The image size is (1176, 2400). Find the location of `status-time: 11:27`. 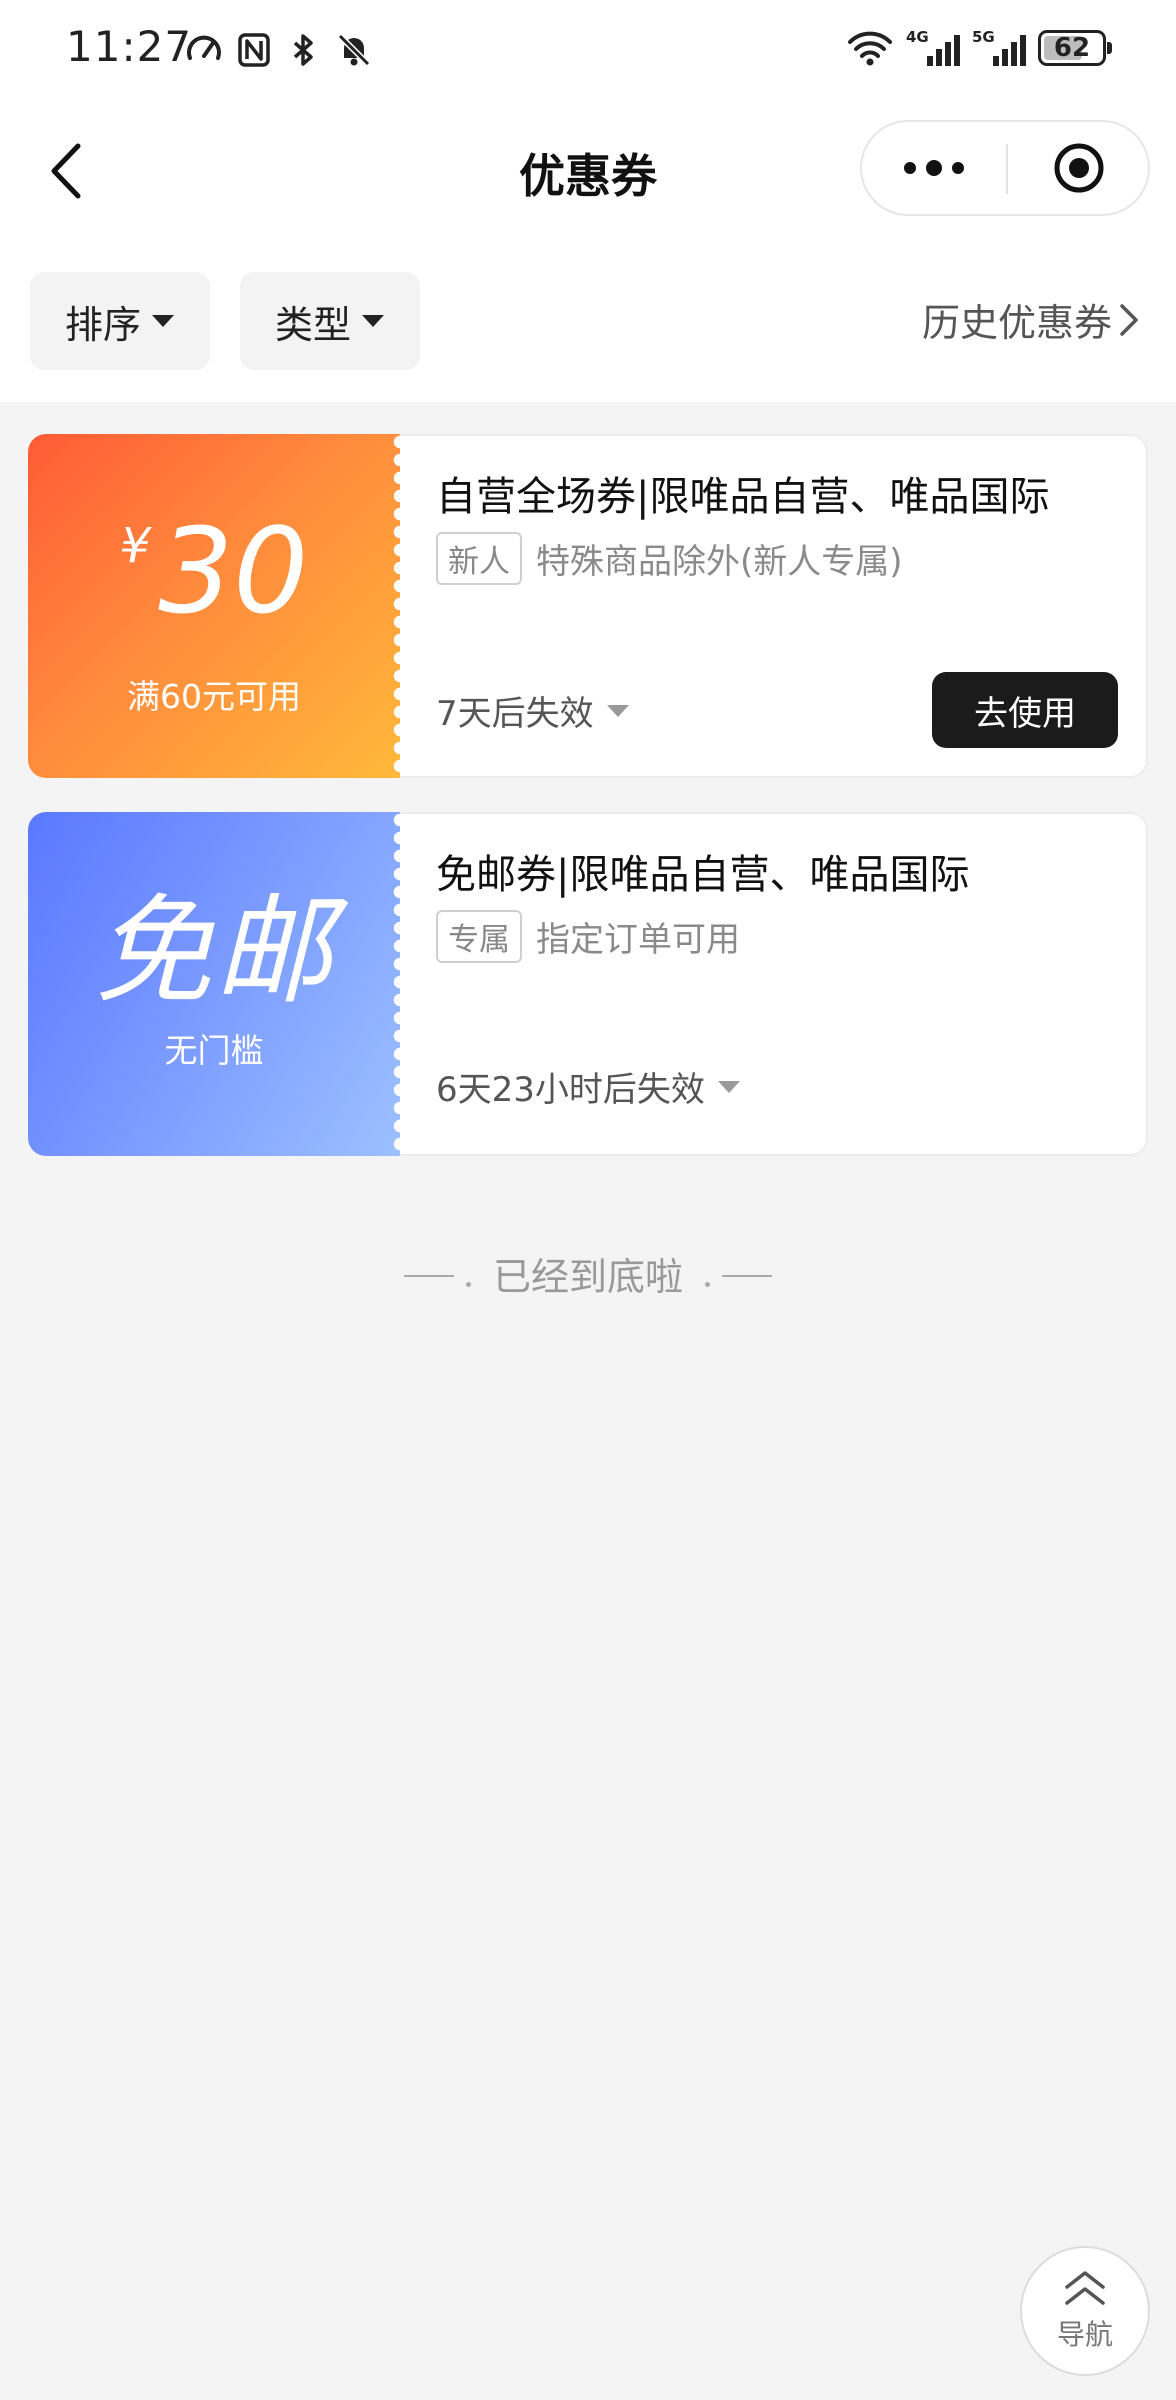

status-time: 11:27 is located at coordinates (129, 46).